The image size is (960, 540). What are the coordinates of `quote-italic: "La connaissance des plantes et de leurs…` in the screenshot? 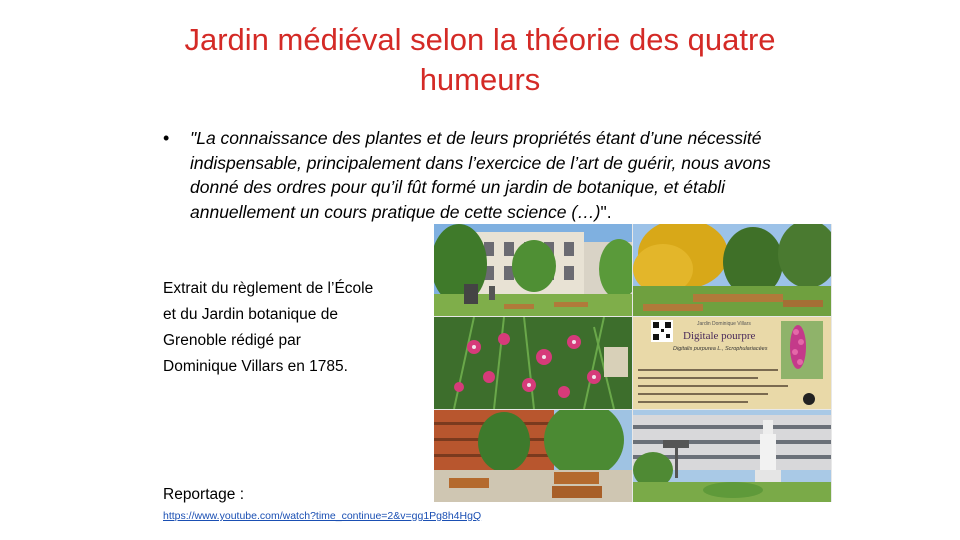 It's located at (480, 175).